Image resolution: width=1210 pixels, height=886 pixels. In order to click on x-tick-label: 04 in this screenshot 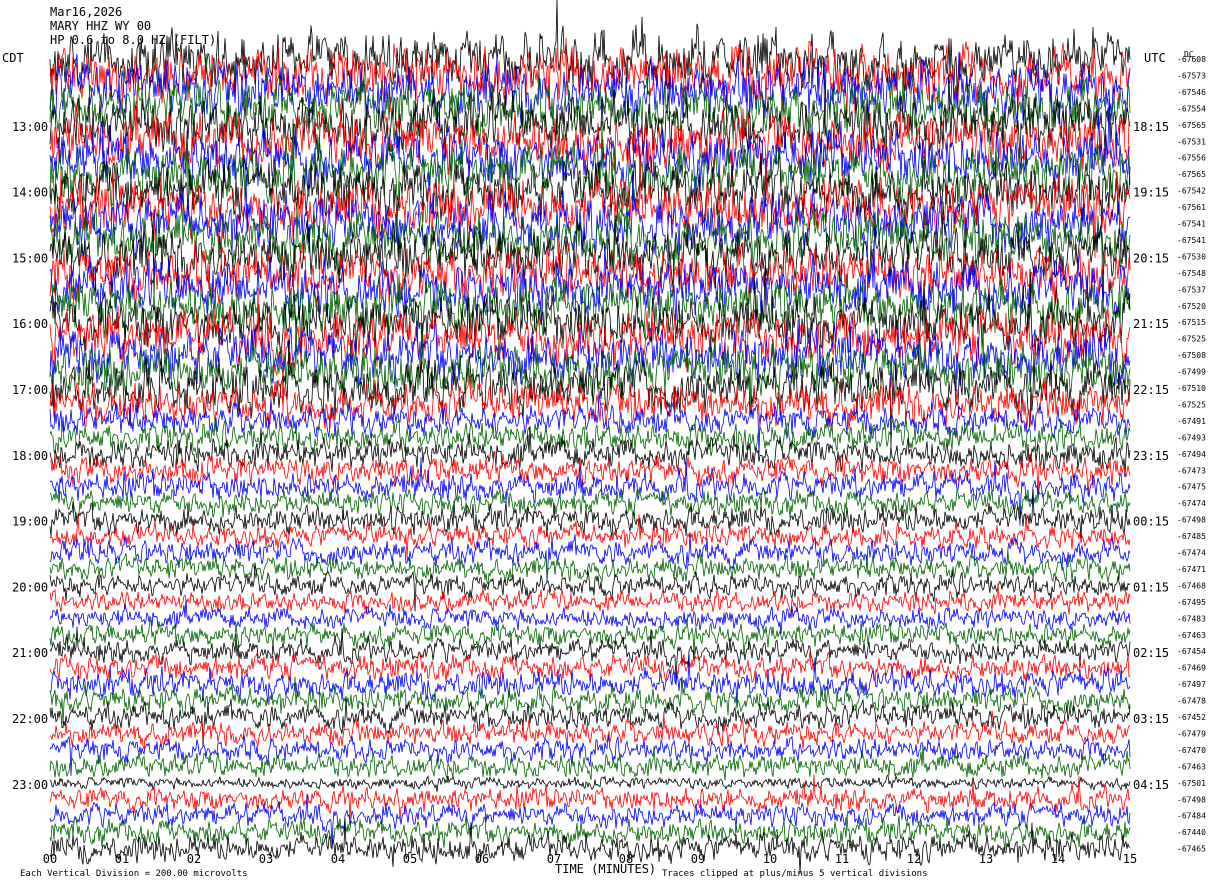, I will do `click(338, 859)`.